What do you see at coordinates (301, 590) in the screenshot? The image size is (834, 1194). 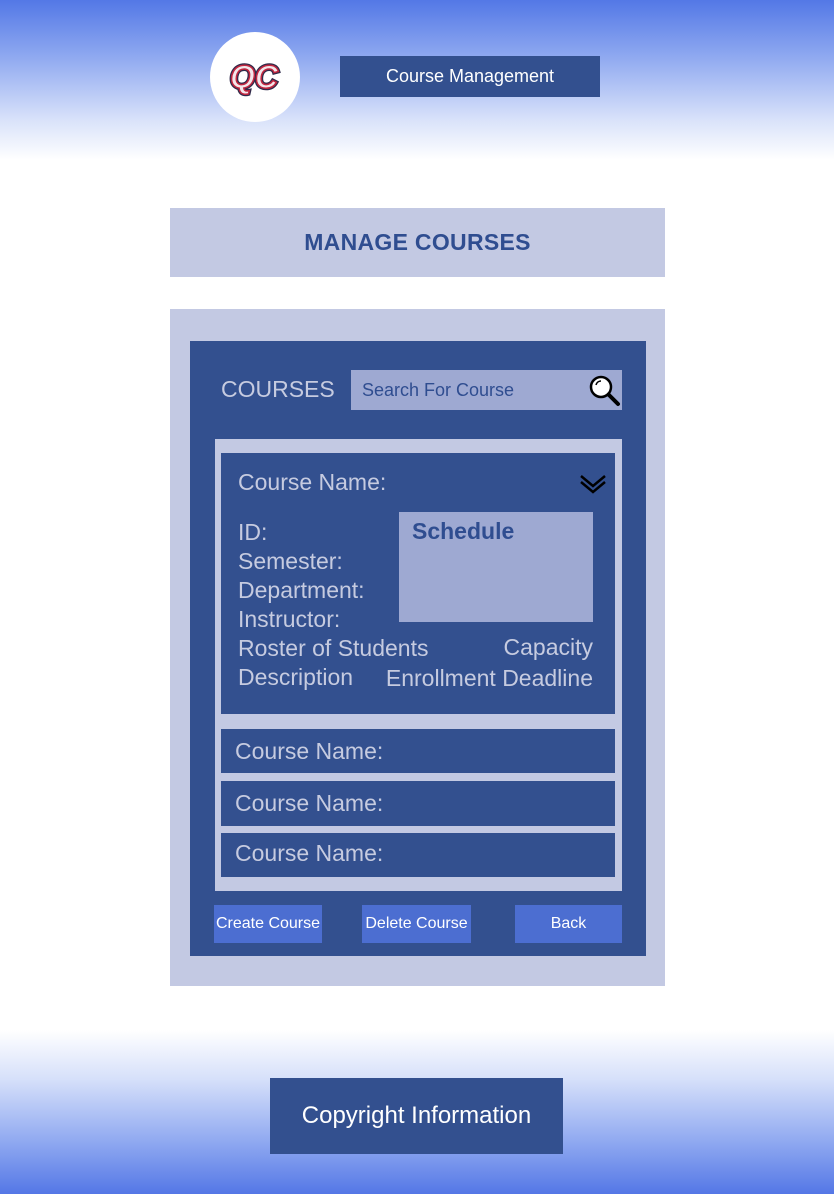 I see `course-department-label: Department:` at bounding box center [301, 590].